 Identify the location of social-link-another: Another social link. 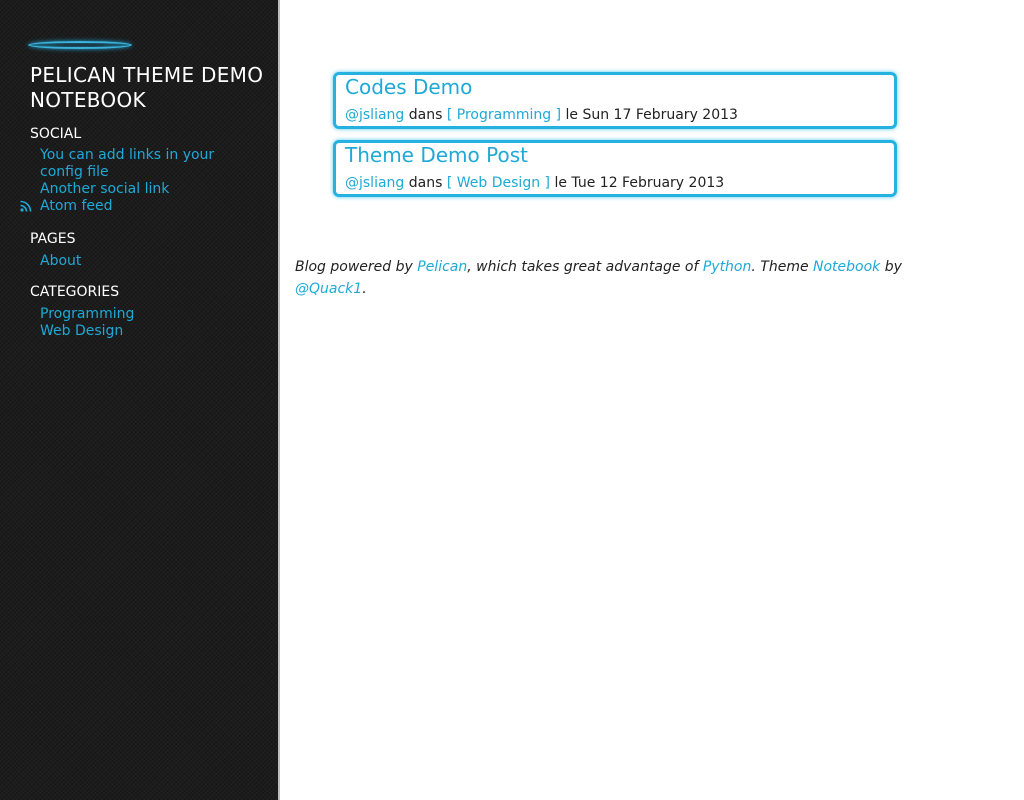
(135, 189).